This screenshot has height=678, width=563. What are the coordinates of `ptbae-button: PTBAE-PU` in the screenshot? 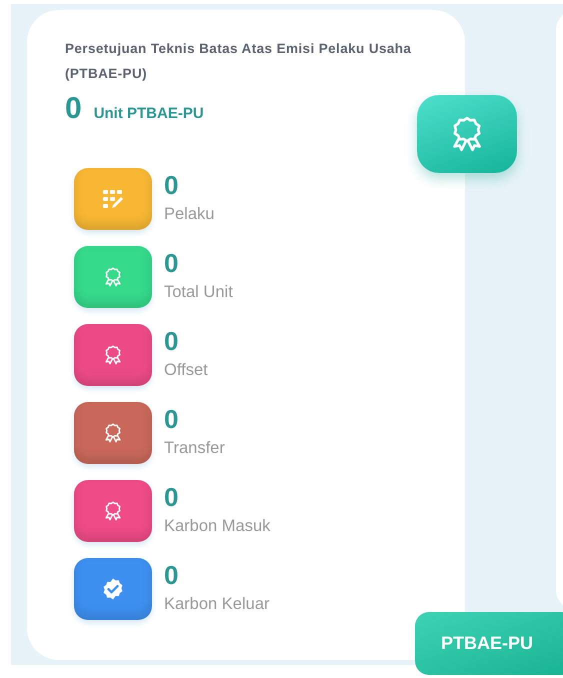 It's located at (489, 643).